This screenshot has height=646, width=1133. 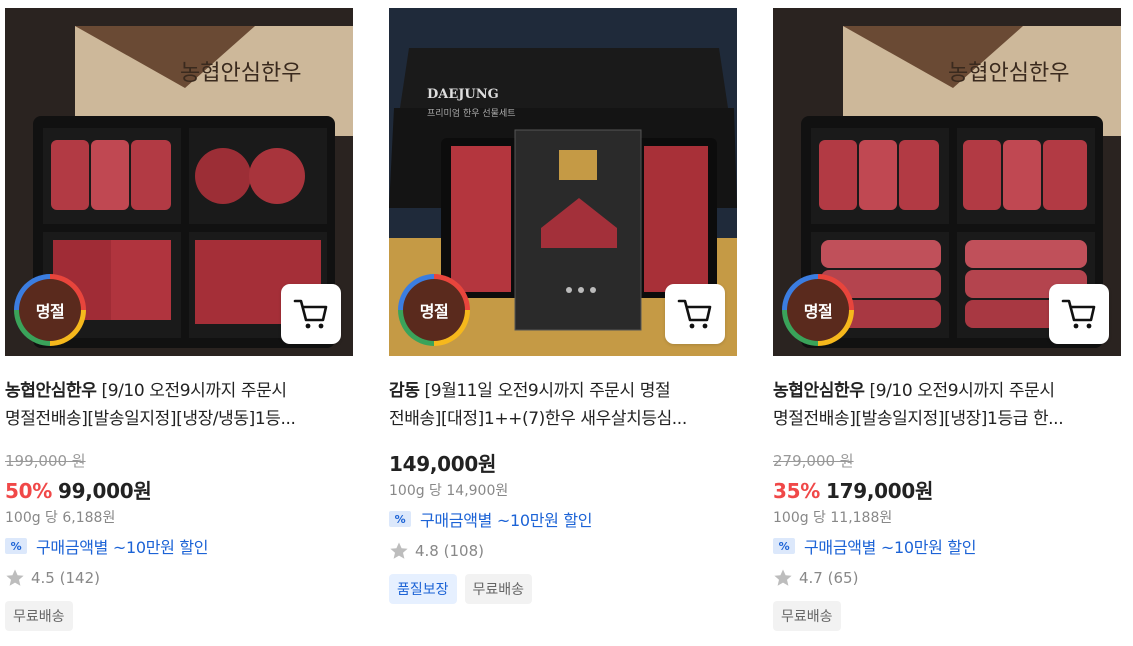 What do you see at coordinates (545, 391) in the screenshot?
I see `product-title-line1: [9월11일 오전9시까지 주문시 명절` at bounding box center [545, 391].